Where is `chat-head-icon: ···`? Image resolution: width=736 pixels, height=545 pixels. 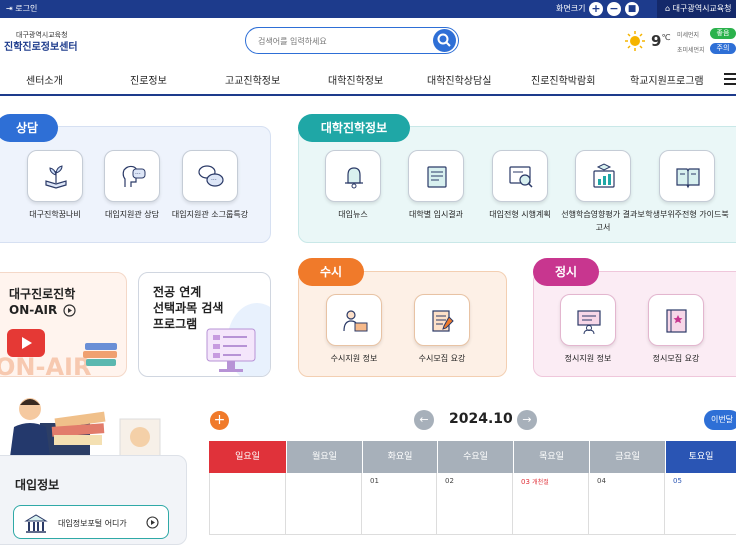 chat-head-icon: ··· is located at coordinates (134, 176).